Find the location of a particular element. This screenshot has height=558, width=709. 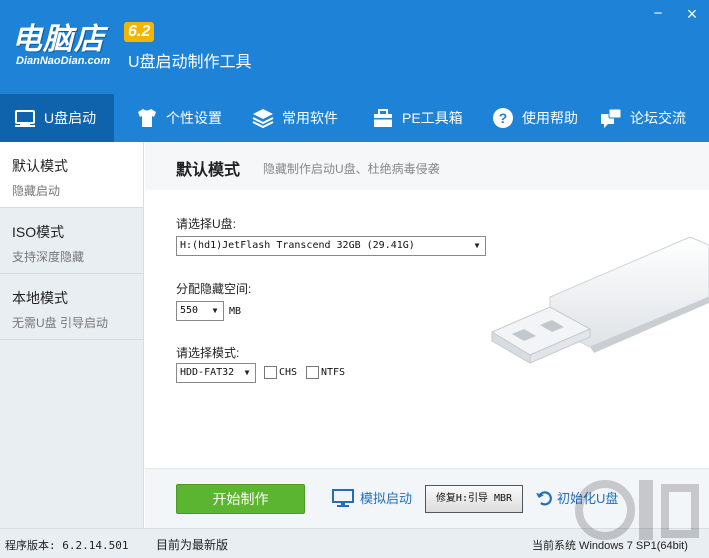

usb-select-label: 请选择U盘: is located at coordinates (206, 224).